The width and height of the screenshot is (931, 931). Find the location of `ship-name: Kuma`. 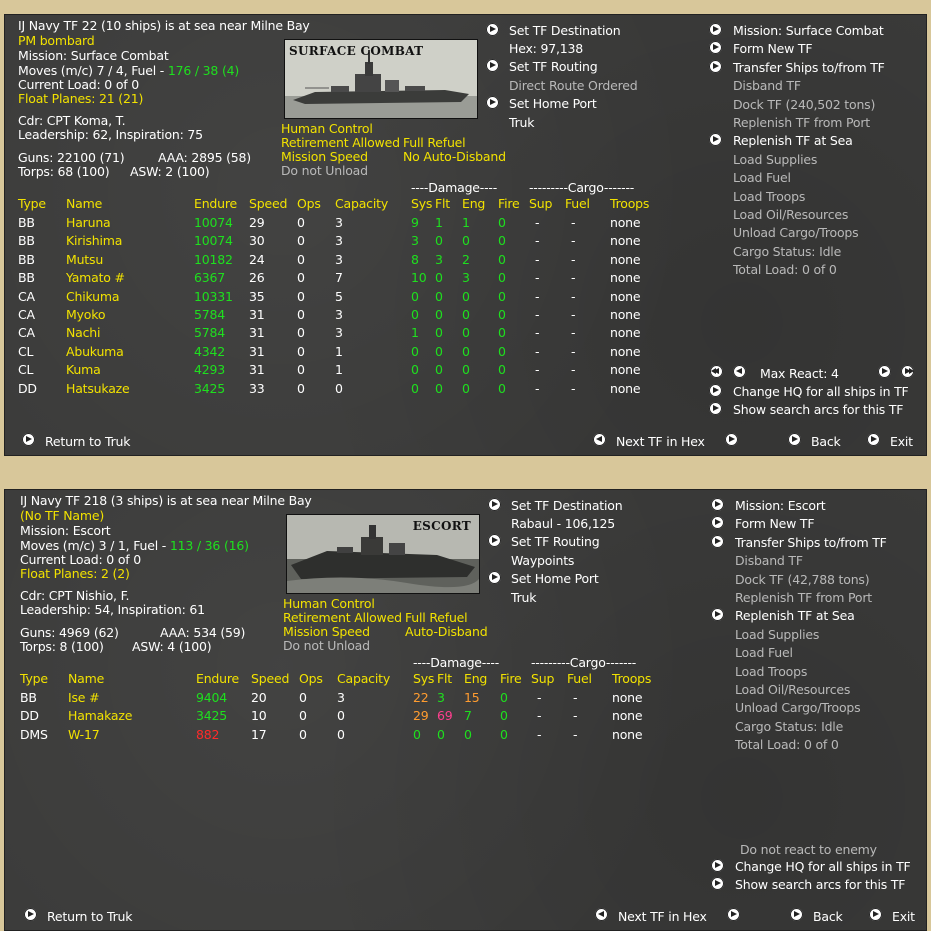

ship-name: Kuma is located at coordinates (83, 369).